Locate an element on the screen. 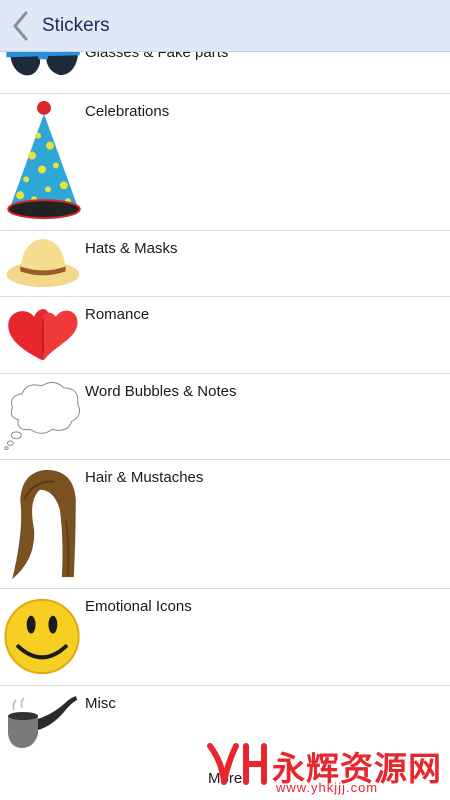  thought-bubble-icon is located at coordinates (42, 416).